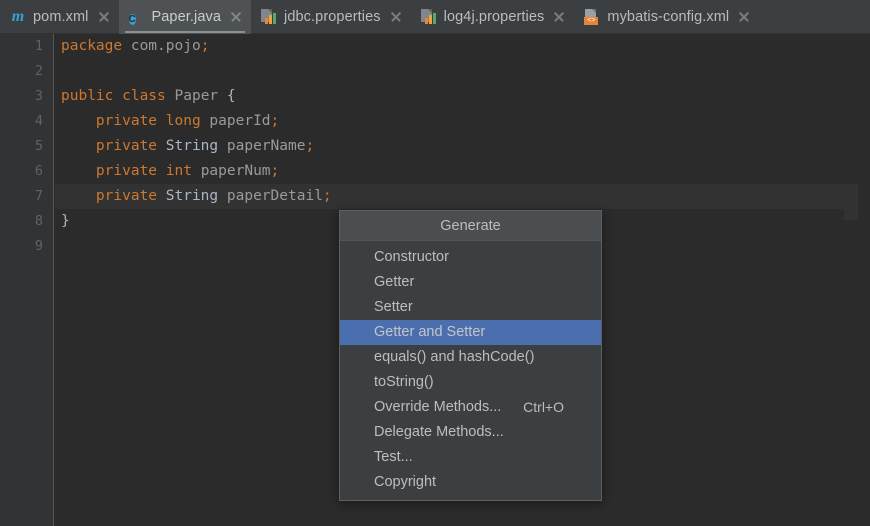 The width and height of the screenshot is (870, 526). I want to click on tab-label: pom.xml, so click(61, 17).